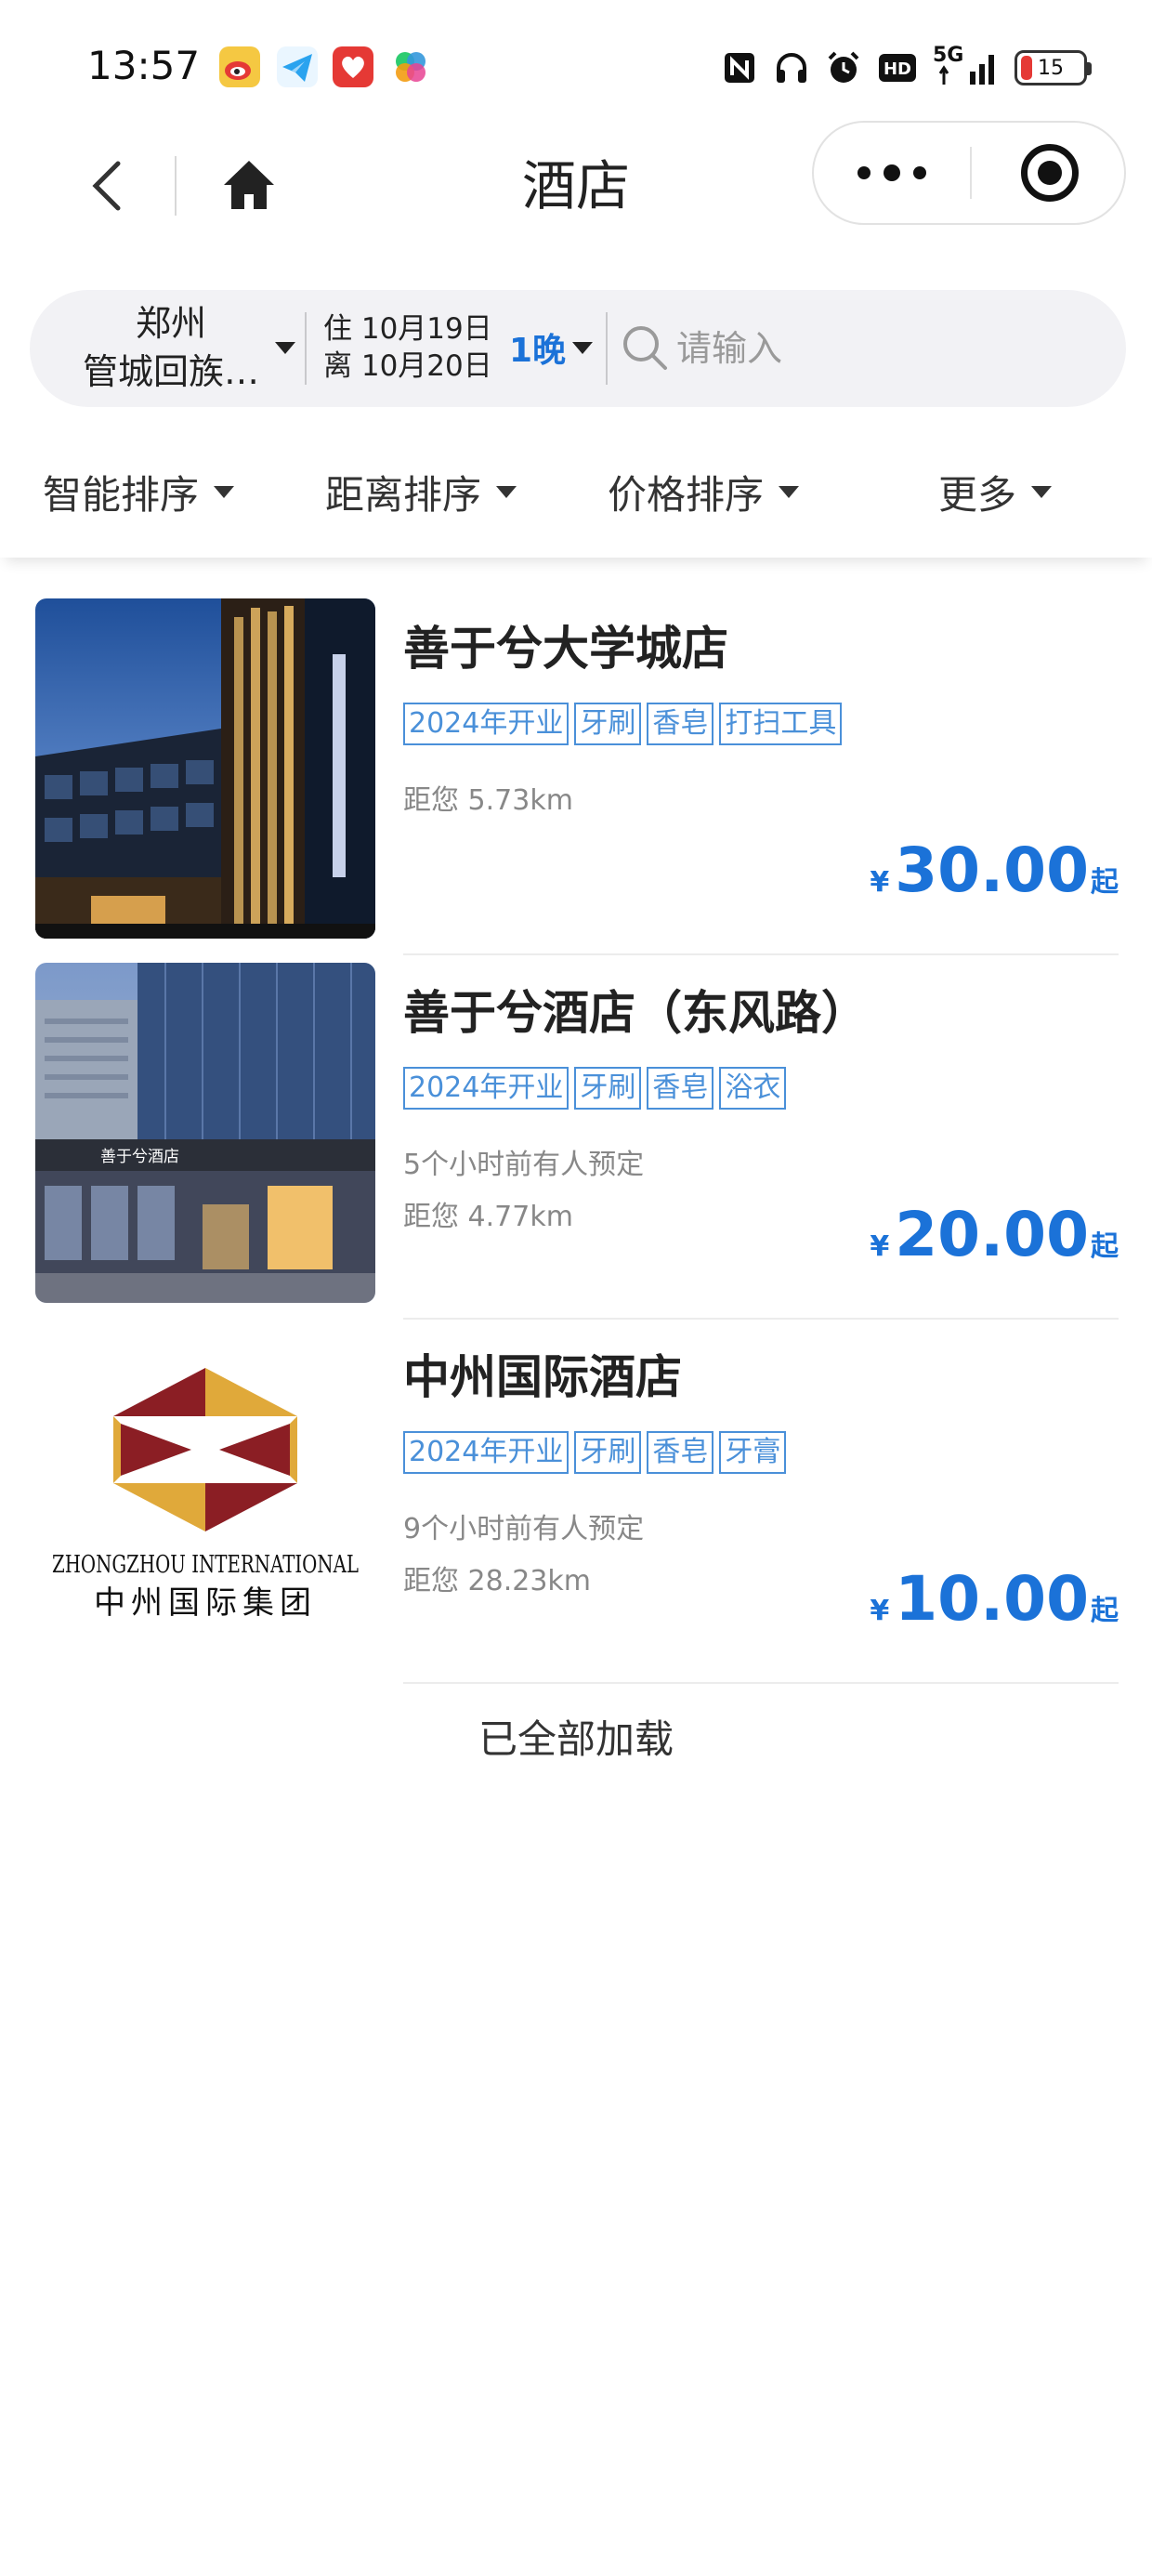 The width and height of the screenshot is (1152, 2576). I want to click on date-selector: 住 10月19日 离 10月20日, so click(407, 347).